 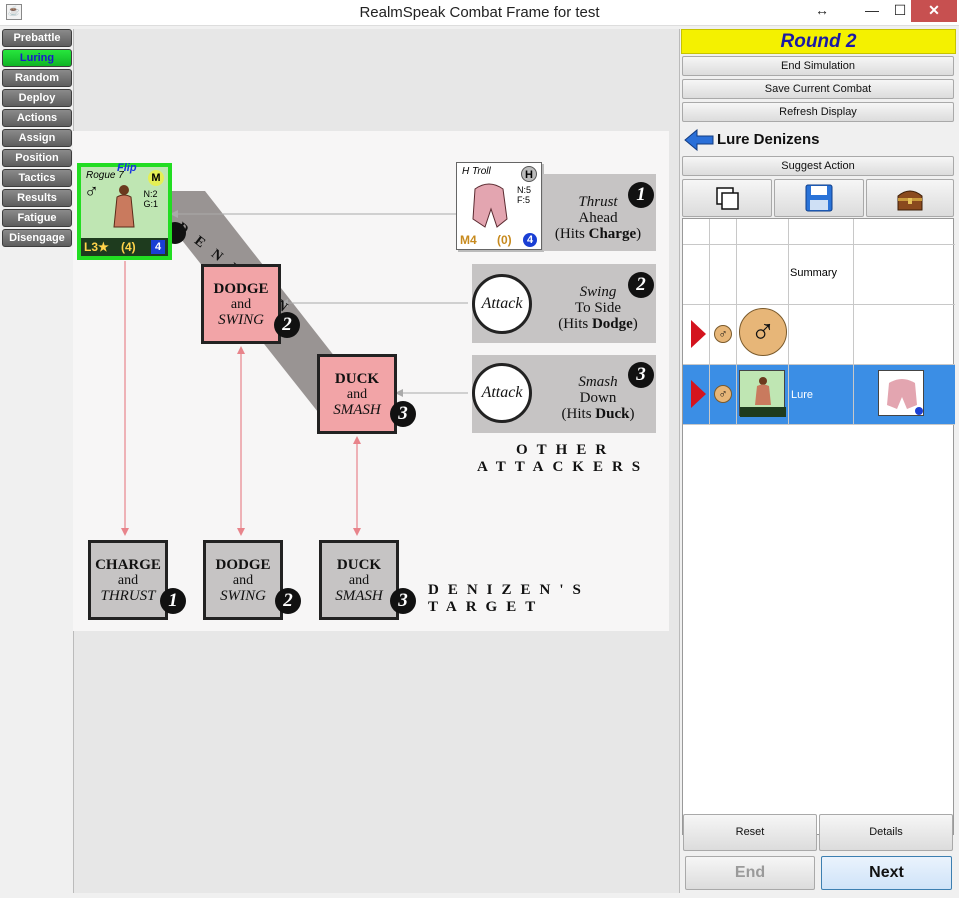 I want to click on rogue-chit: Flip Rogue 7 M N:2 G:1 ♂ L3★ (4) 4, so click(x=124, y=211).